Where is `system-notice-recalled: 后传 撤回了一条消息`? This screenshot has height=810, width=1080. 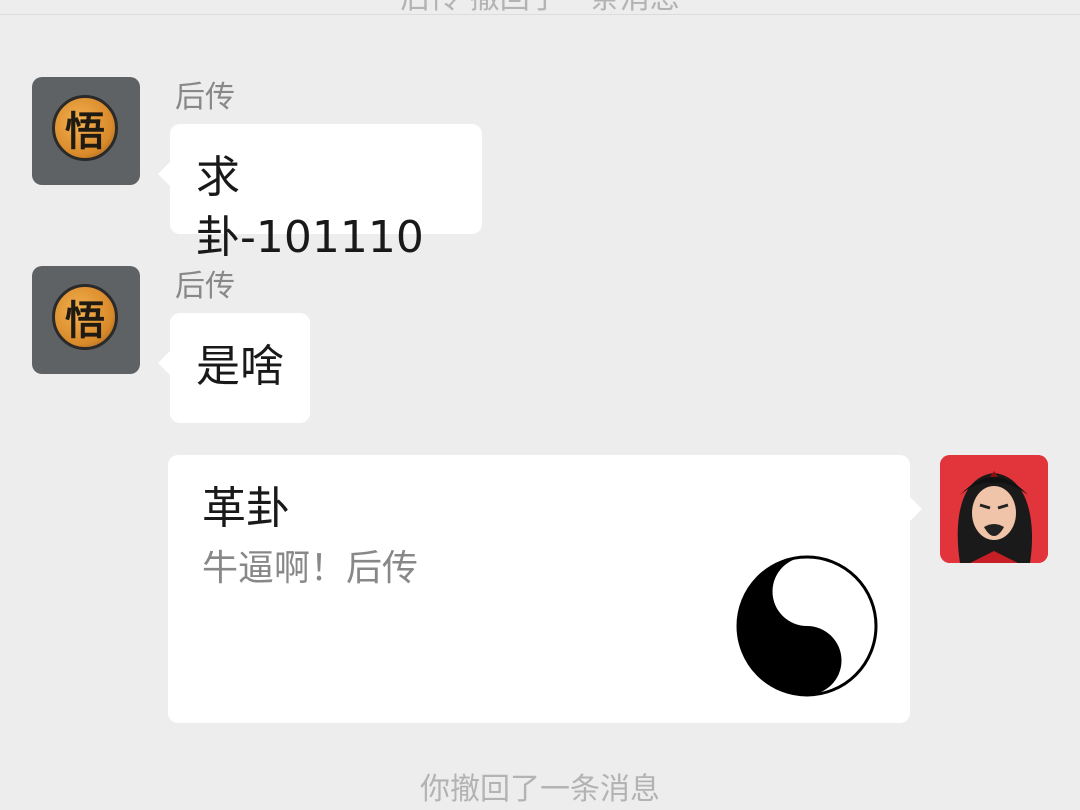 system-notice-recalled: 后传 撤回了一条消息 is located at coordinates (540, 7).